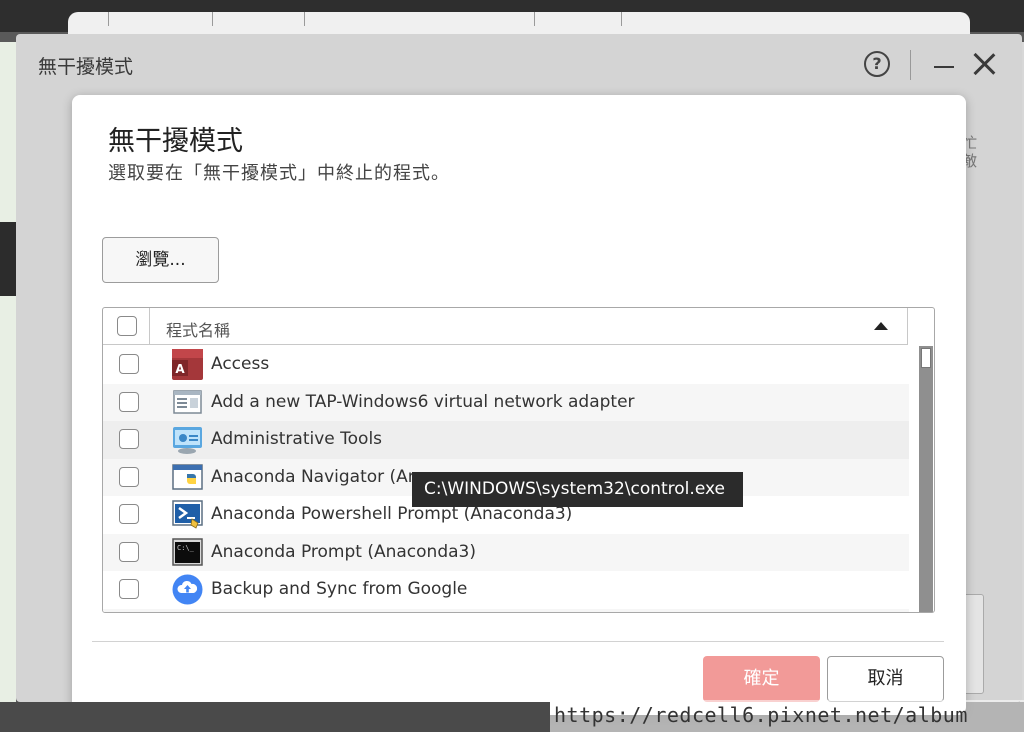 This screenshot has width=1024, height=732. Describe the element at coordinates (984, 64) in the screenshot. I see `close-icon` at that location.